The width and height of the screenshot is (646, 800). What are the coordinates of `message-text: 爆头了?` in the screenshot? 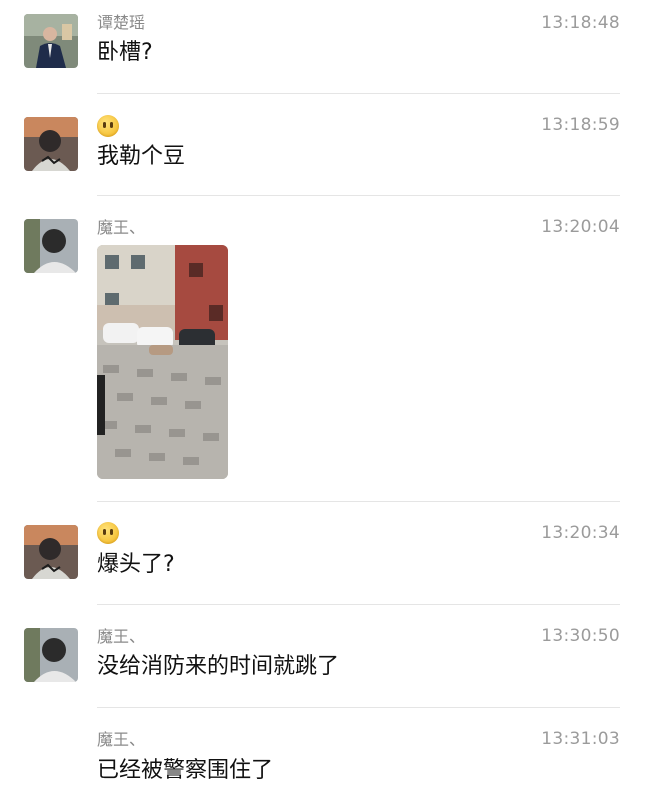 It's located at (136, 565).